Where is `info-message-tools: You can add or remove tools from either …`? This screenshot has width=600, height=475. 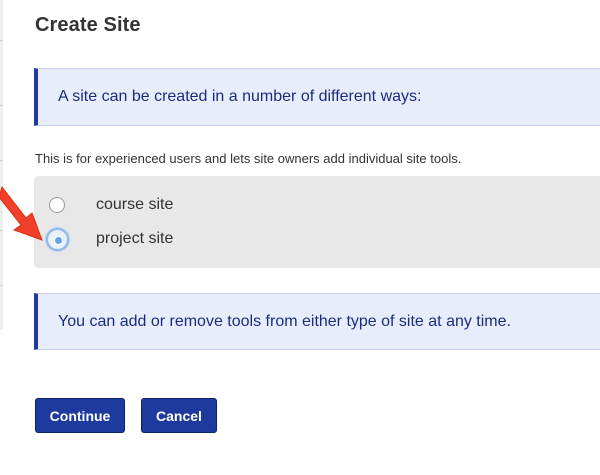 info-message-tools: You can add or remove tools from either … is located at coordinates (317, 321).